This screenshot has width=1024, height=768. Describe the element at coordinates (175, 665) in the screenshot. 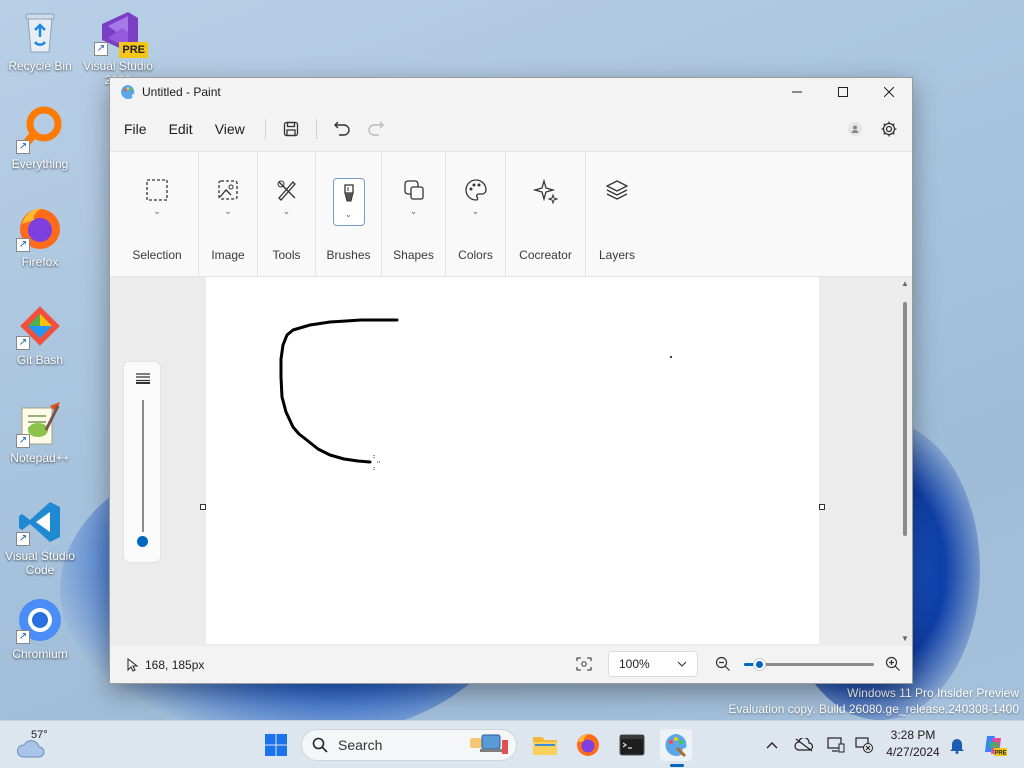

I see `cursor-position: 168, 185px` at that location.